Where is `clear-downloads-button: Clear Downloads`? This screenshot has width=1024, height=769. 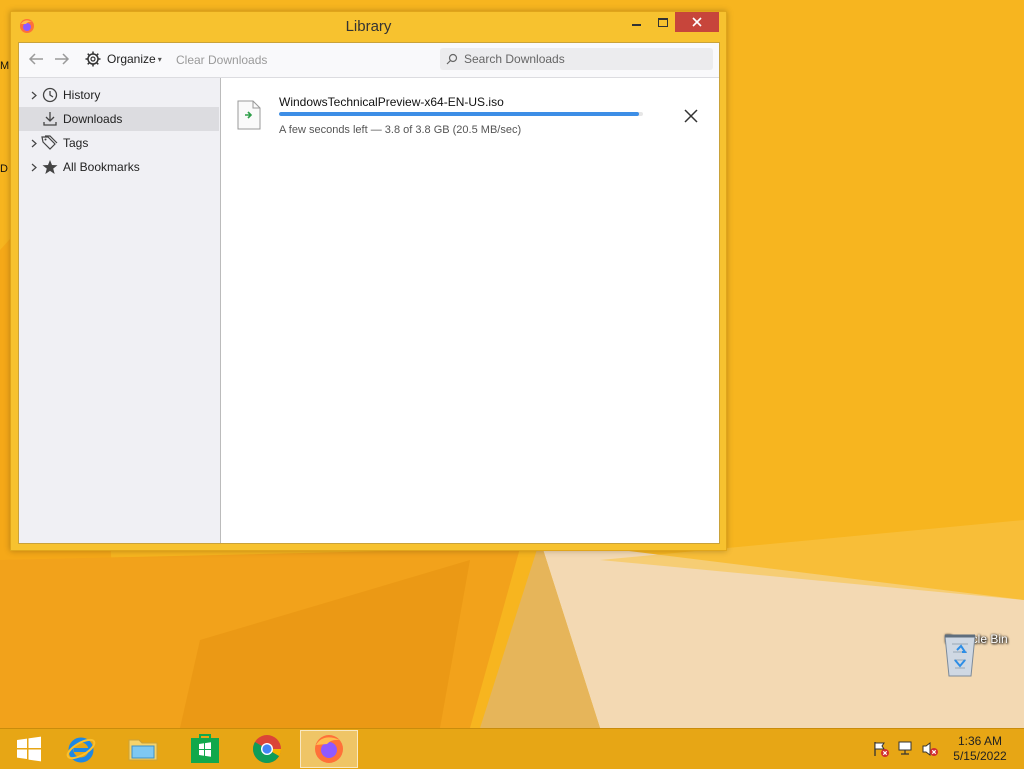
clear-downloads-button: Clear Downloads is located at coordinates (221, 60).